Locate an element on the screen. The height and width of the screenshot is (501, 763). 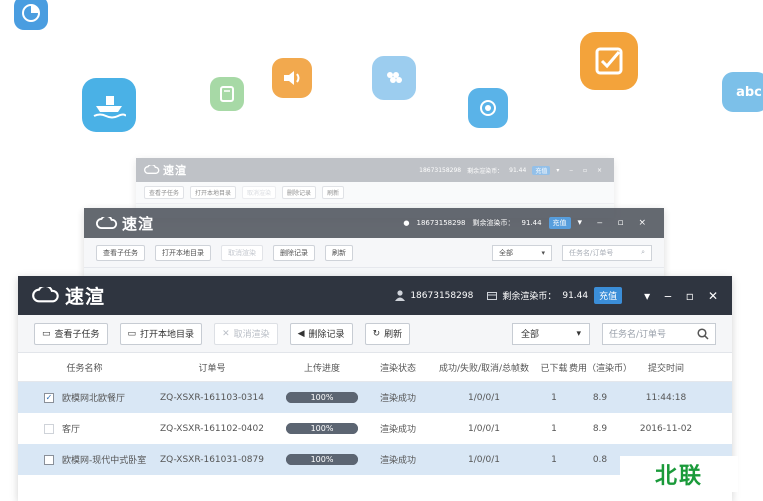
refresh-label: 刷新 is located at coordinates (393, 335).